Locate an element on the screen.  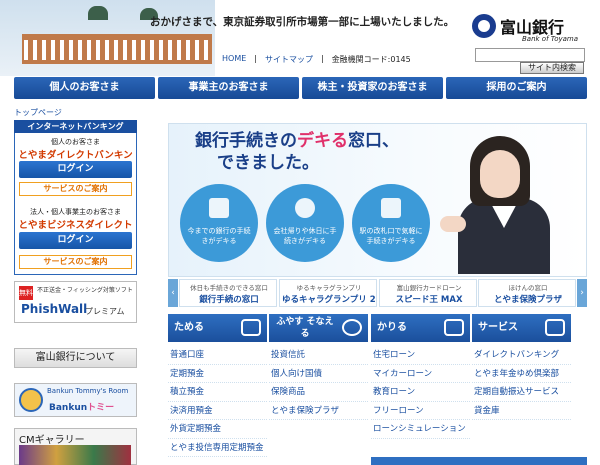
utility-nav: HOME | サイトマップ | 金融機関コード:0145 is located at coordinates (316, 59).